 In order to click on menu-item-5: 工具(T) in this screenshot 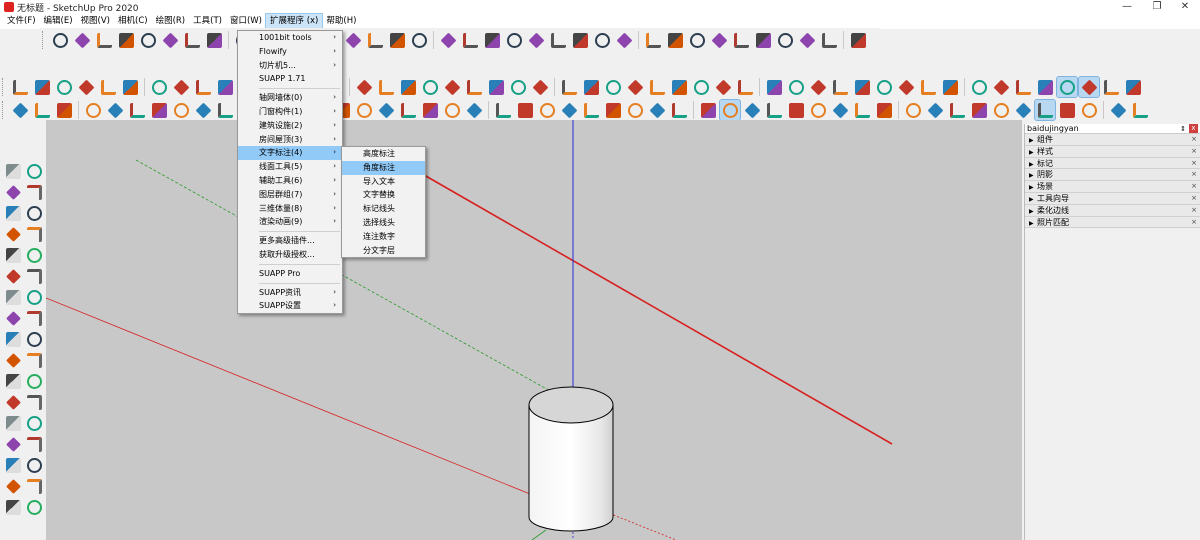, I will do `click(207, 21)`.